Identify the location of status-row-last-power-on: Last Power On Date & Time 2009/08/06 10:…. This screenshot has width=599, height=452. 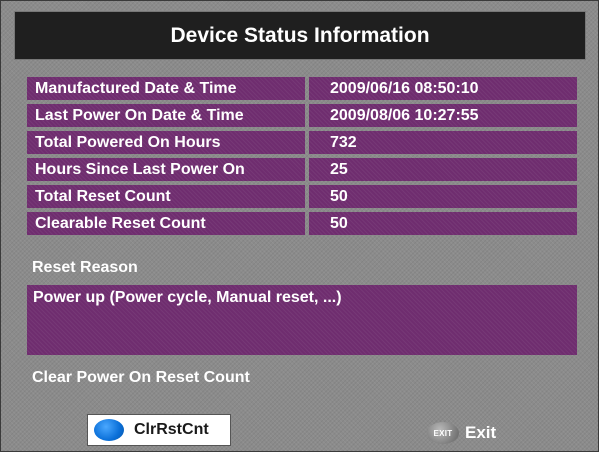
(302, 115).